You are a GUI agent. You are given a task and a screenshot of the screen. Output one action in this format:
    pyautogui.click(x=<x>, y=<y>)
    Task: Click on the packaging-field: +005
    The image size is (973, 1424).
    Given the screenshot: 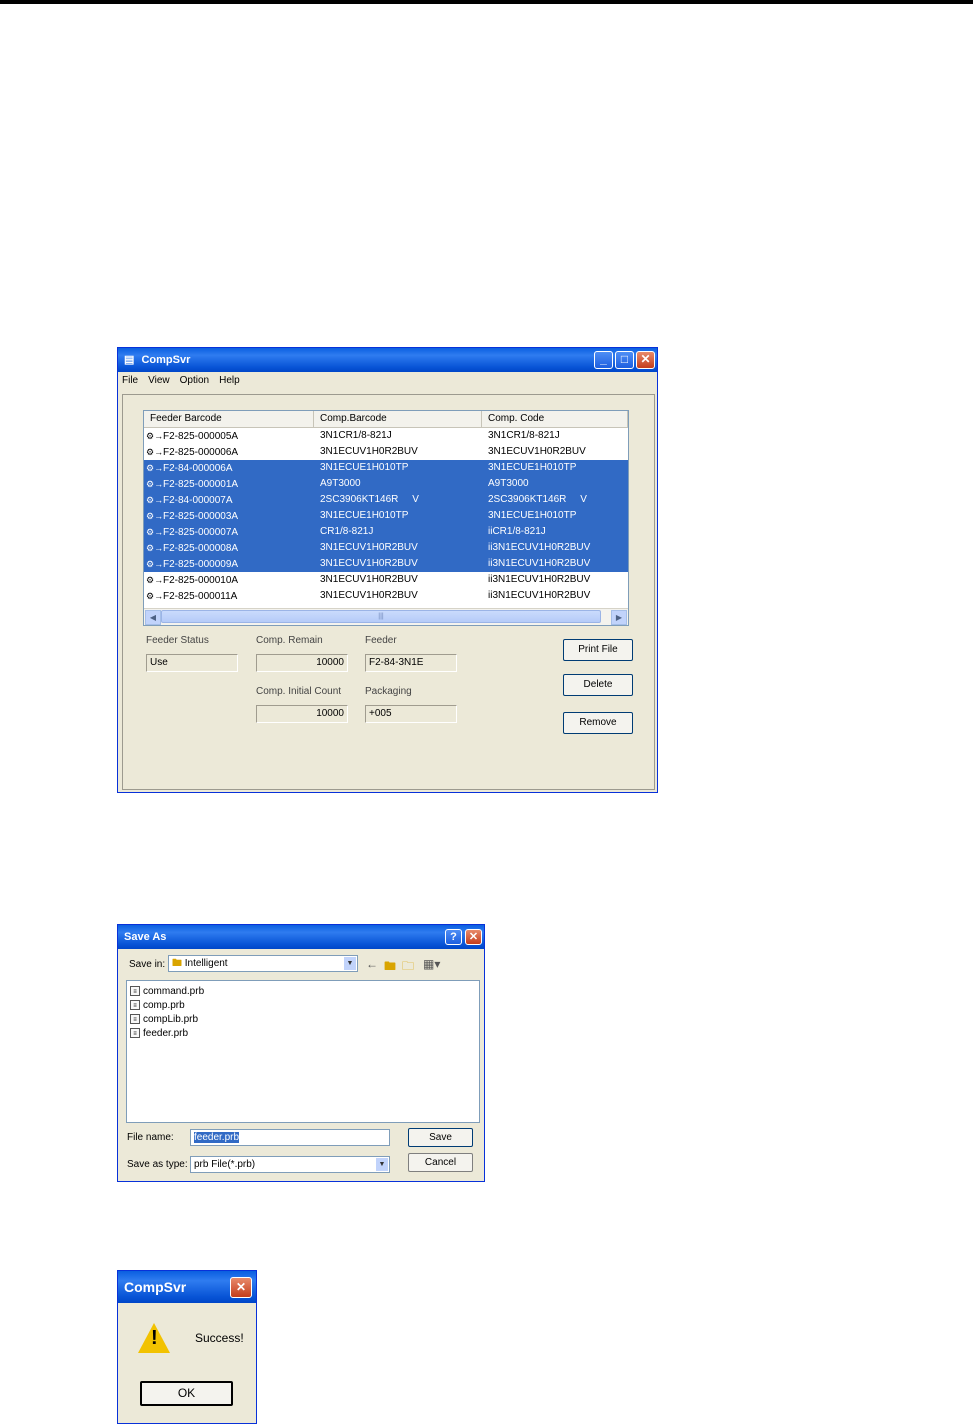 What is the action you would take?
    pyautogui.click(x=411, y=714)
    